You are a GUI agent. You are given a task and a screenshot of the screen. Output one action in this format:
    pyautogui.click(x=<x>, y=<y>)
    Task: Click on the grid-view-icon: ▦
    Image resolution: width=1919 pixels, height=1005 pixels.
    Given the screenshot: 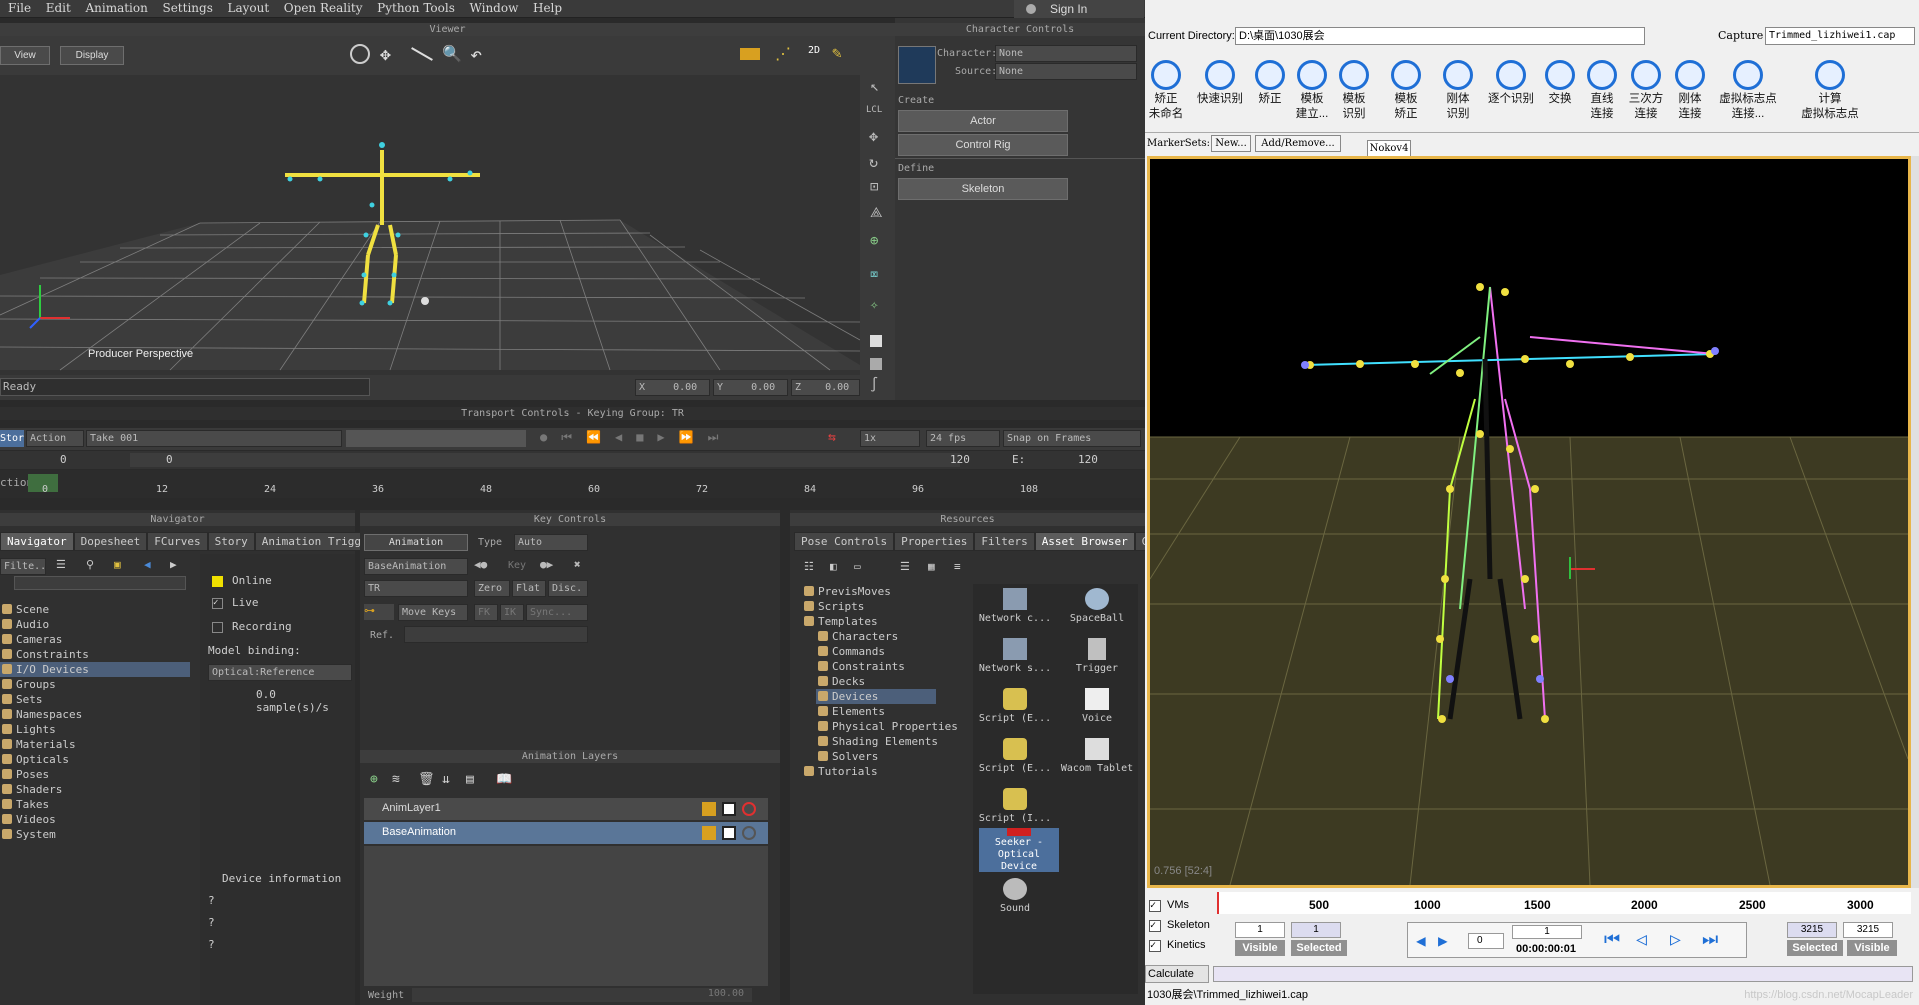 What is the action you would take?
    pyautogui.click(x=931, y=566)
    